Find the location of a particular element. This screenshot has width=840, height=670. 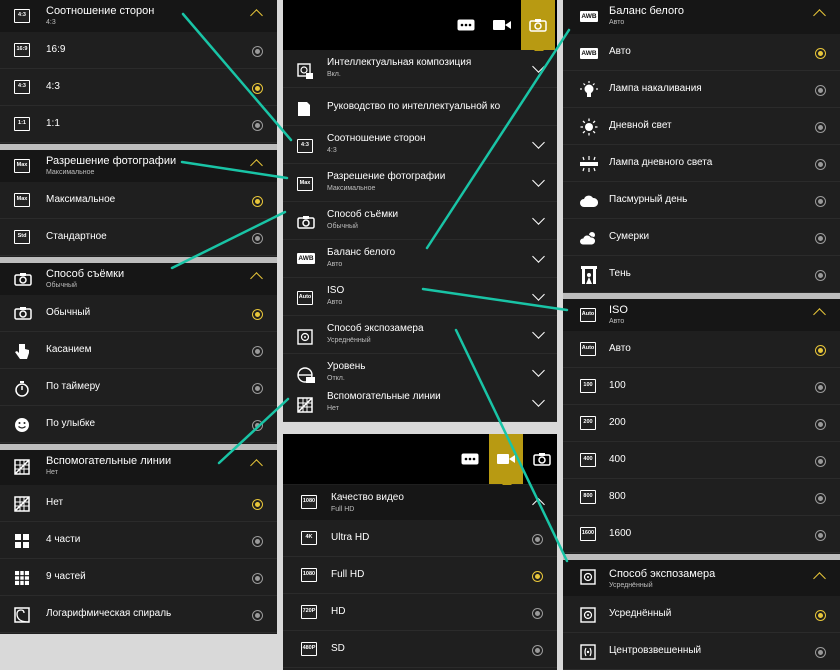

option-shoot-touch: Касанием is located at coordinates (138, 351).